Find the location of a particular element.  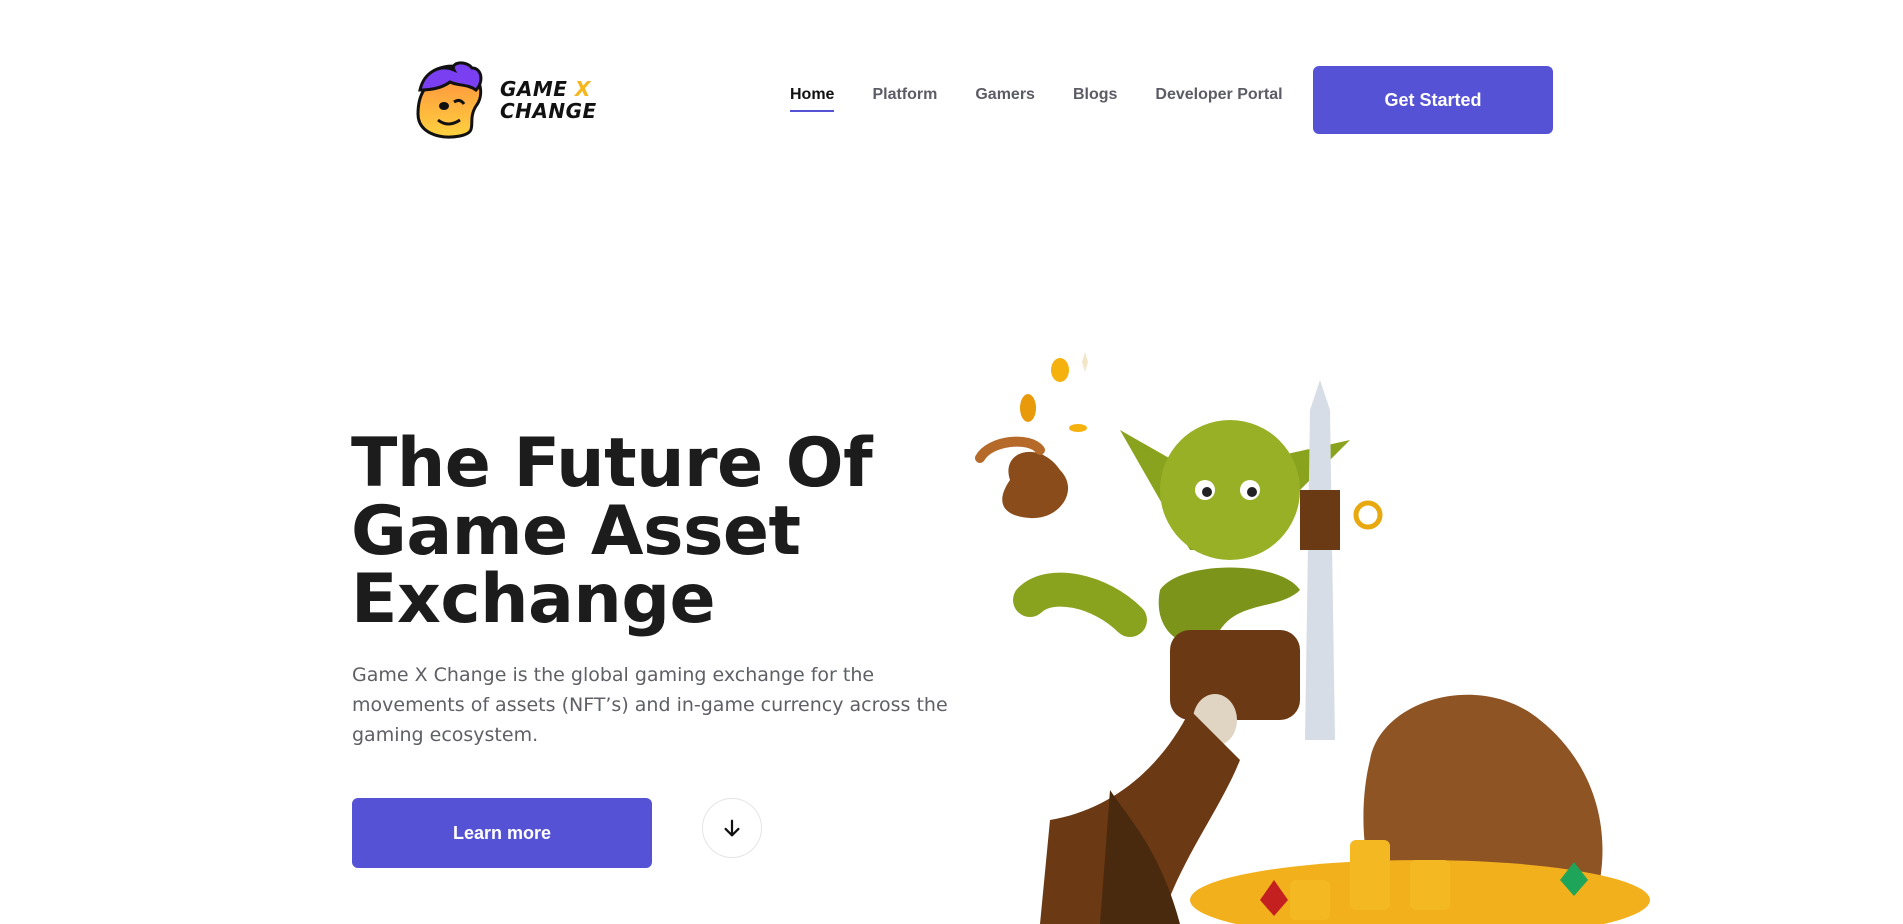

nav-item-home: Home is located at coordinates (812, 99).